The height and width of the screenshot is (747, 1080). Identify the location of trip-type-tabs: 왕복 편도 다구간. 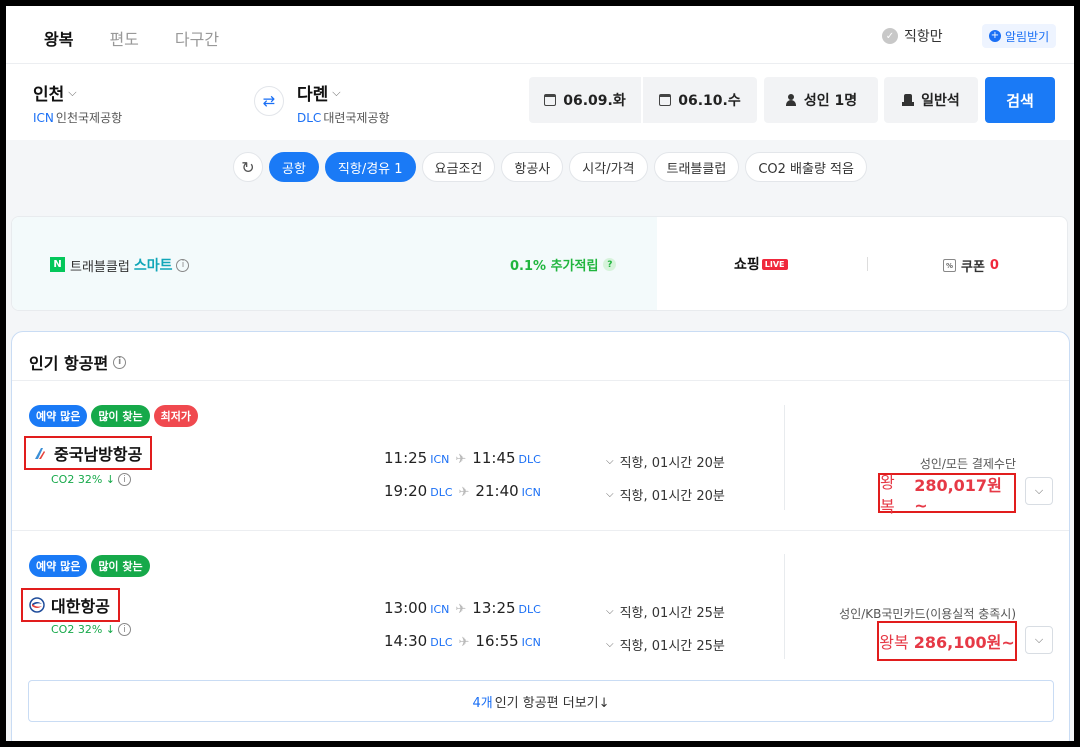
(131, 38).